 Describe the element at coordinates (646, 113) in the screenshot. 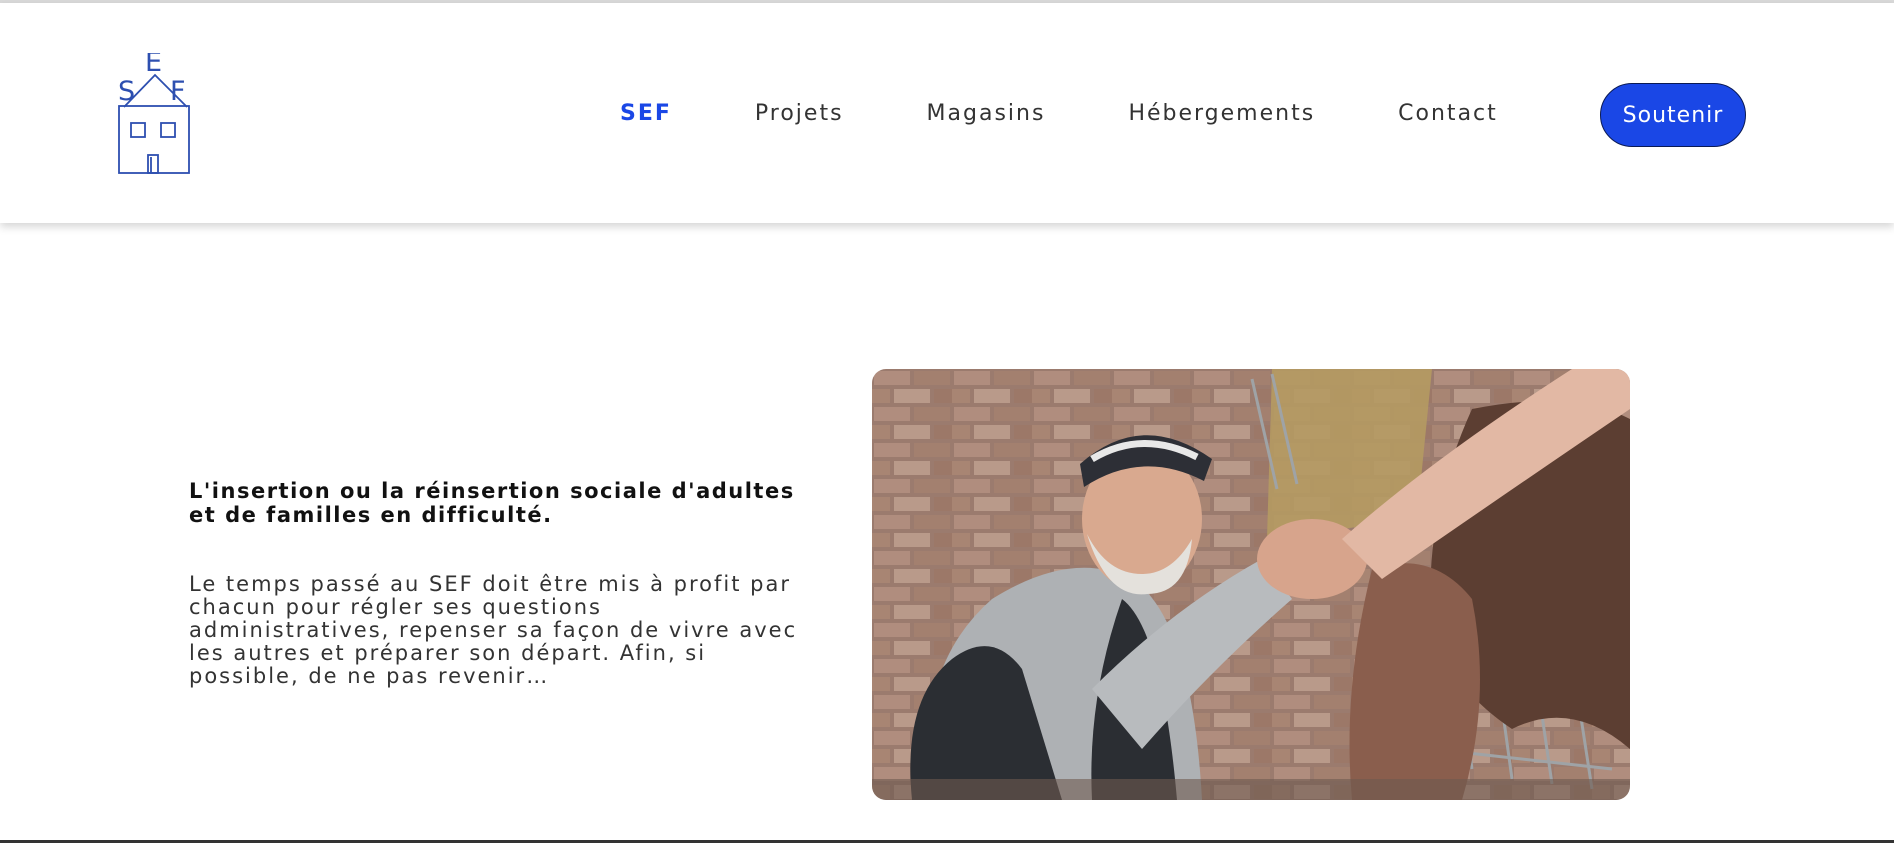

I see `nav-item-sef: SEF` at that location.